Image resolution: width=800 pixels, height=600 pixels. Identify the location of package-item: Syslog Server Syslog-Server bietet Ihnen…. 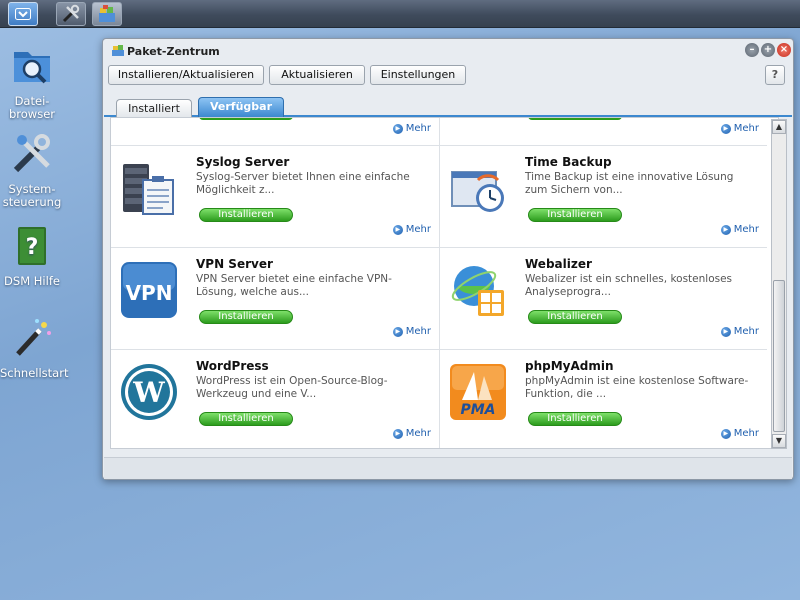
(275, 197).